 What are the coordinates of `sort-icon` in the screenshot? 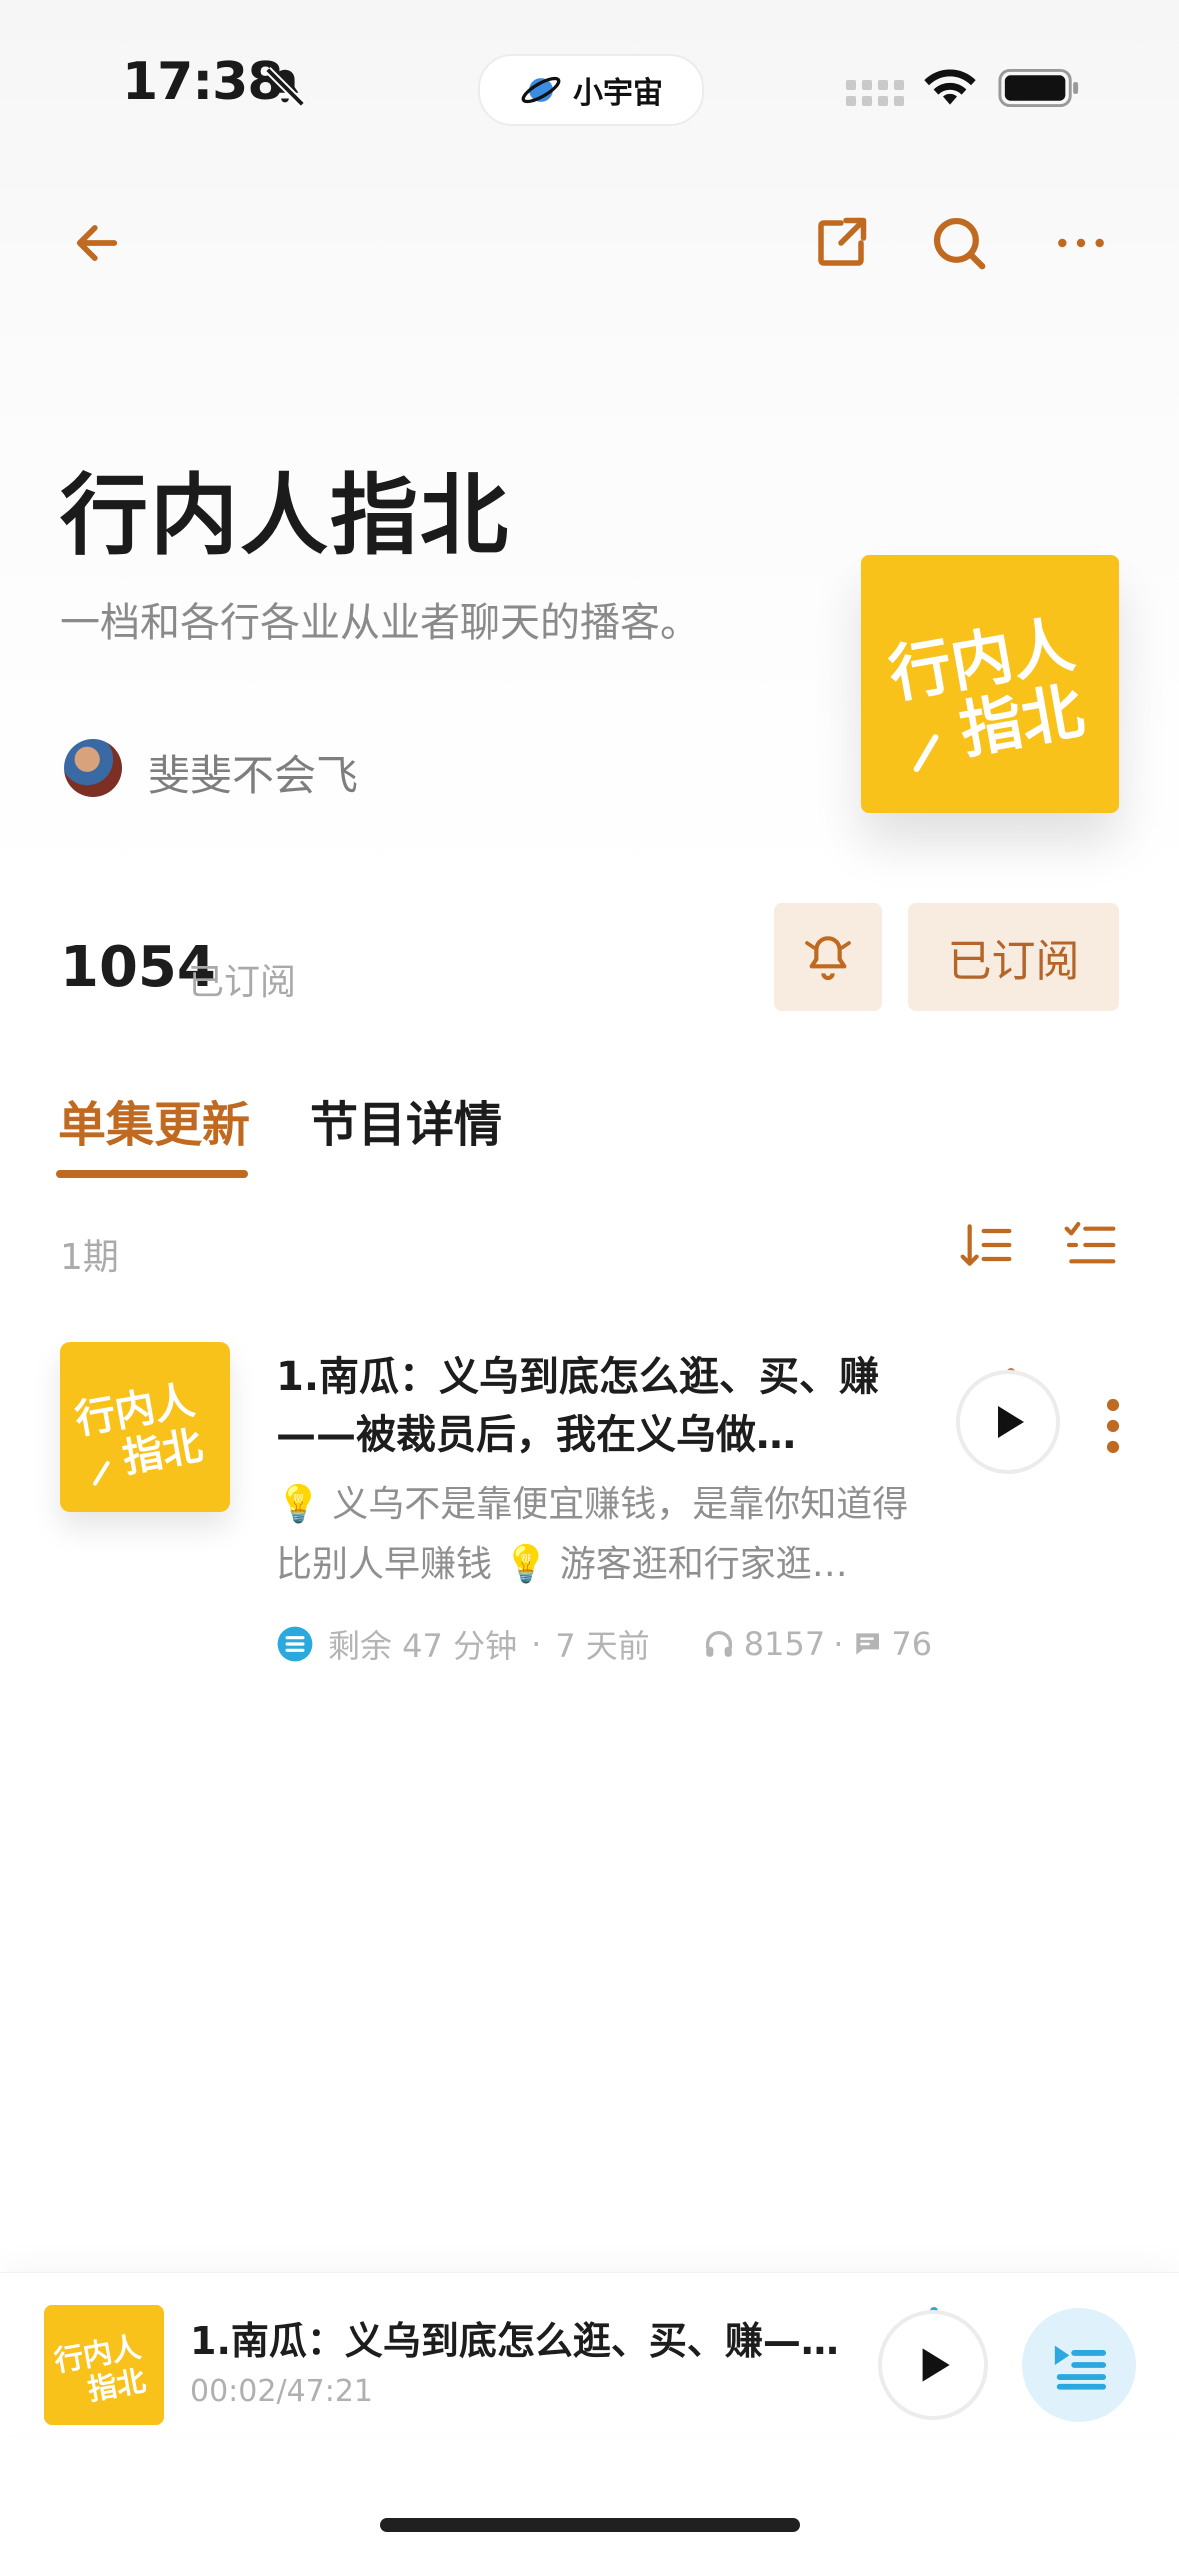 It's located at (986, 1245).